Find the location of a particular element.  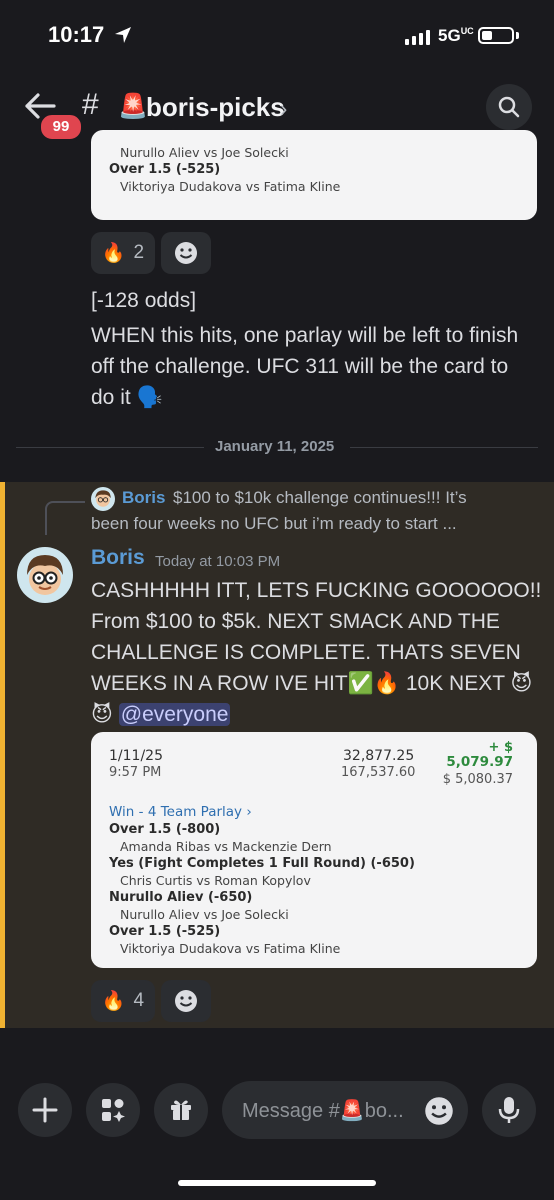

message-author: Boris is located at coordinates (118, 558).